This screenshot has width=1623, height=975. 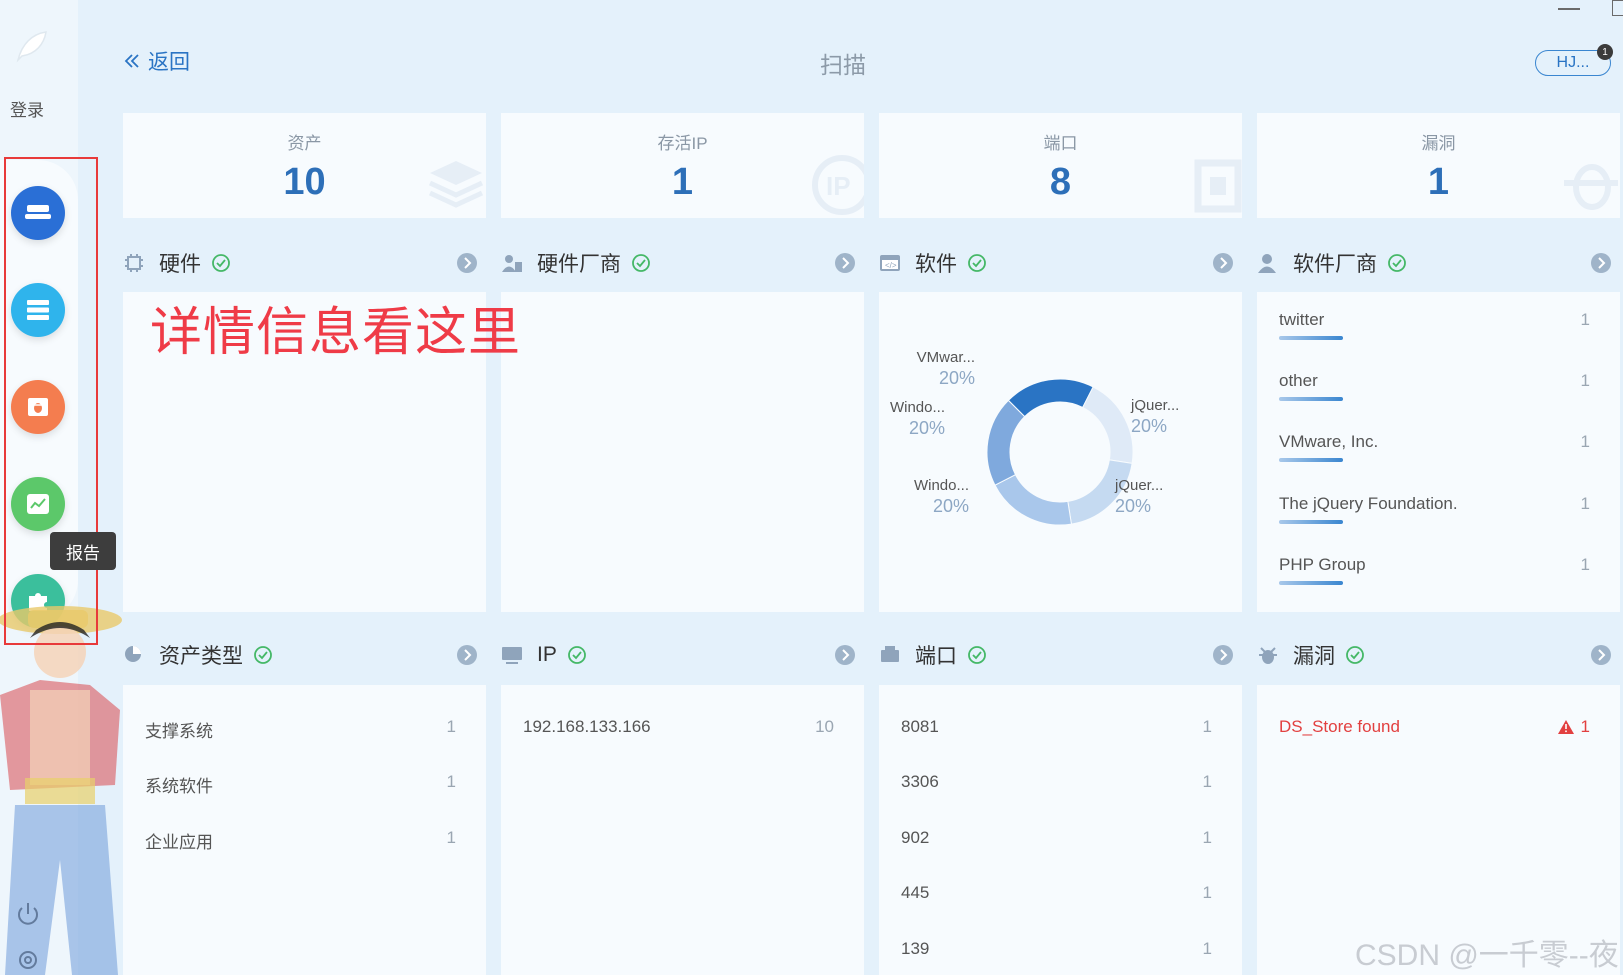 I want to click on list-item: twitter 1, so click(x=1434, y=325).